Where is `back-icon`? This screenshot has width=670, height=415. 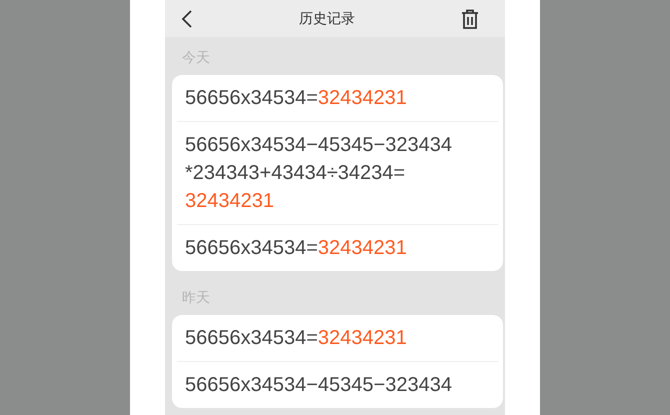 back-icon is located at coordinates (187, 19).